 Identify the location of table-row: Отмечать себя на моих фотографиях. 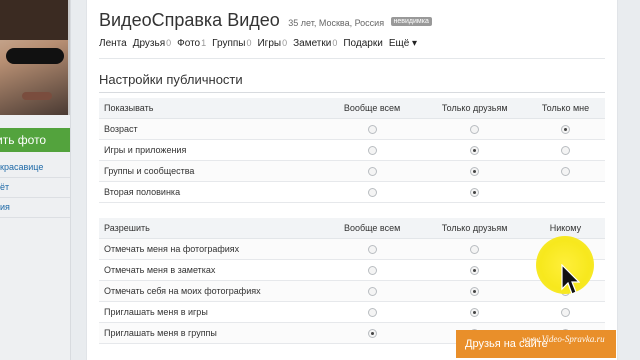
(352, 291).